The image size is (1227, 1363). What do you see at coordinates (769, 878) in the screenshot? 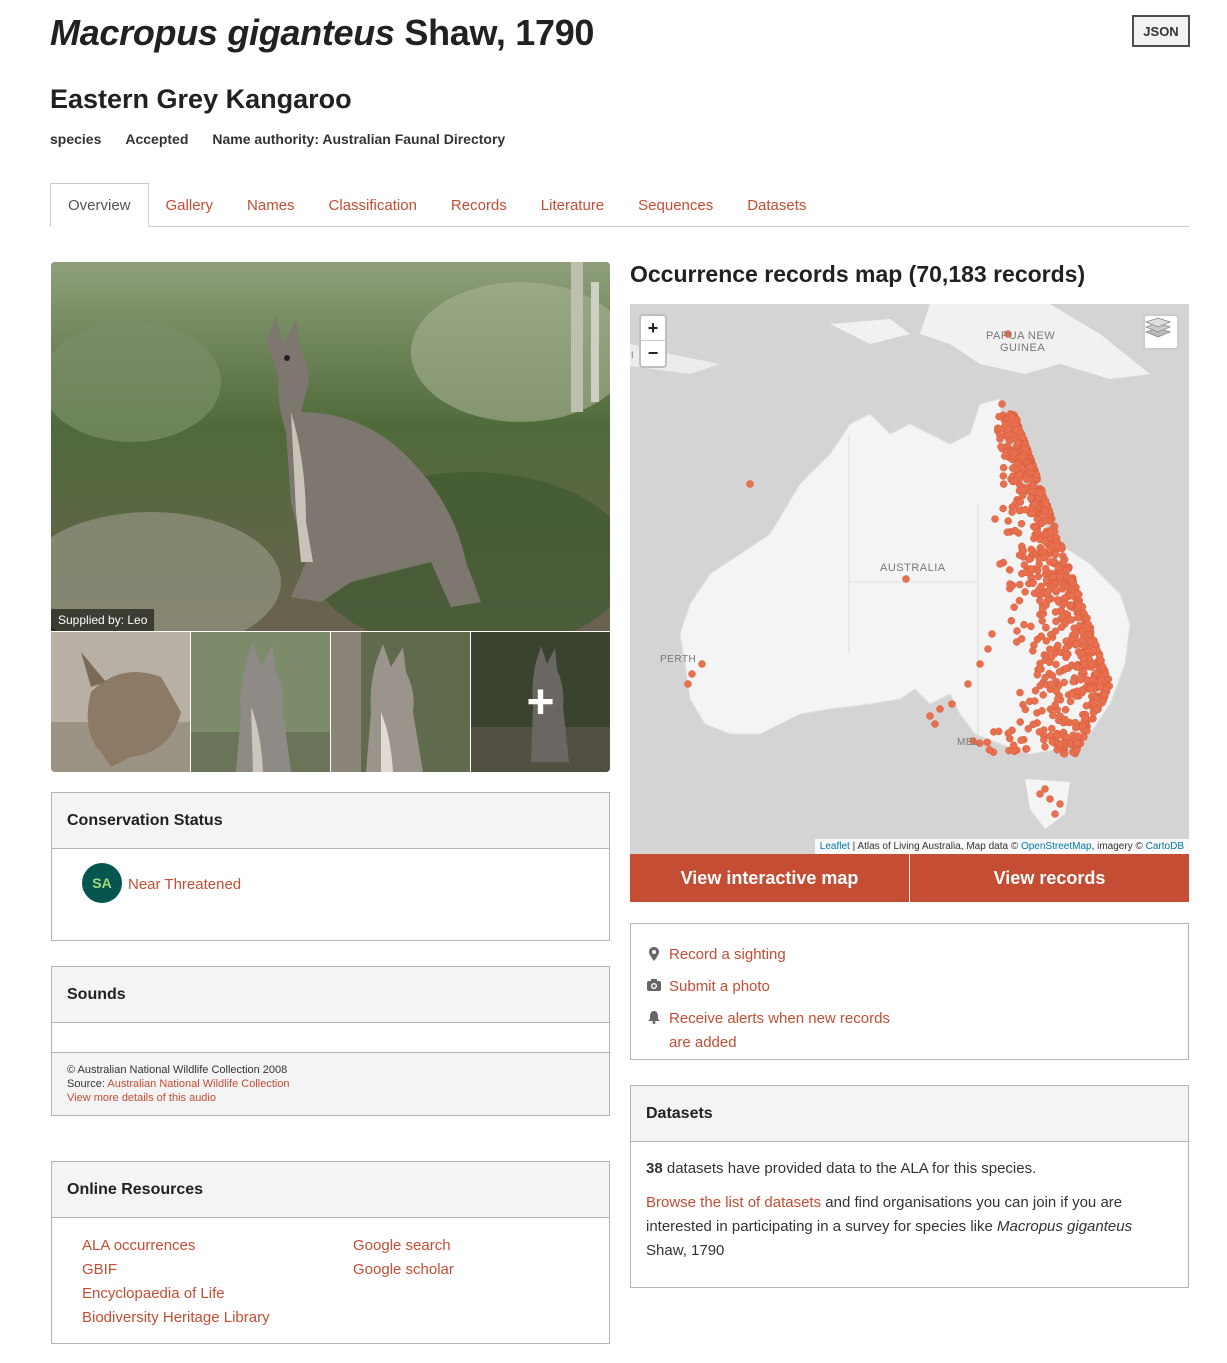
I see `view-interactive-map-button: View interactive map` at bounding box center [769, 878].